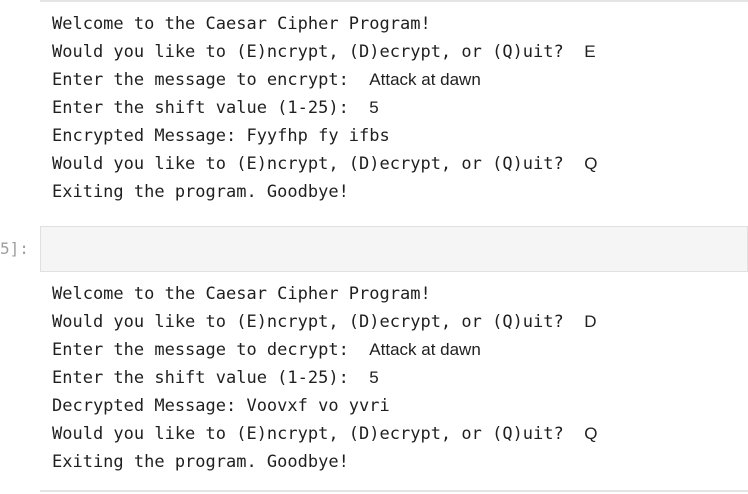 The height and width of the screenshot is (494, 748). What do you see at coordinates (221, 406) in the screenshot?
I see `output-line-result: Decrypted Message: Voovxf vo yvri` at bounding box center [221, 406].